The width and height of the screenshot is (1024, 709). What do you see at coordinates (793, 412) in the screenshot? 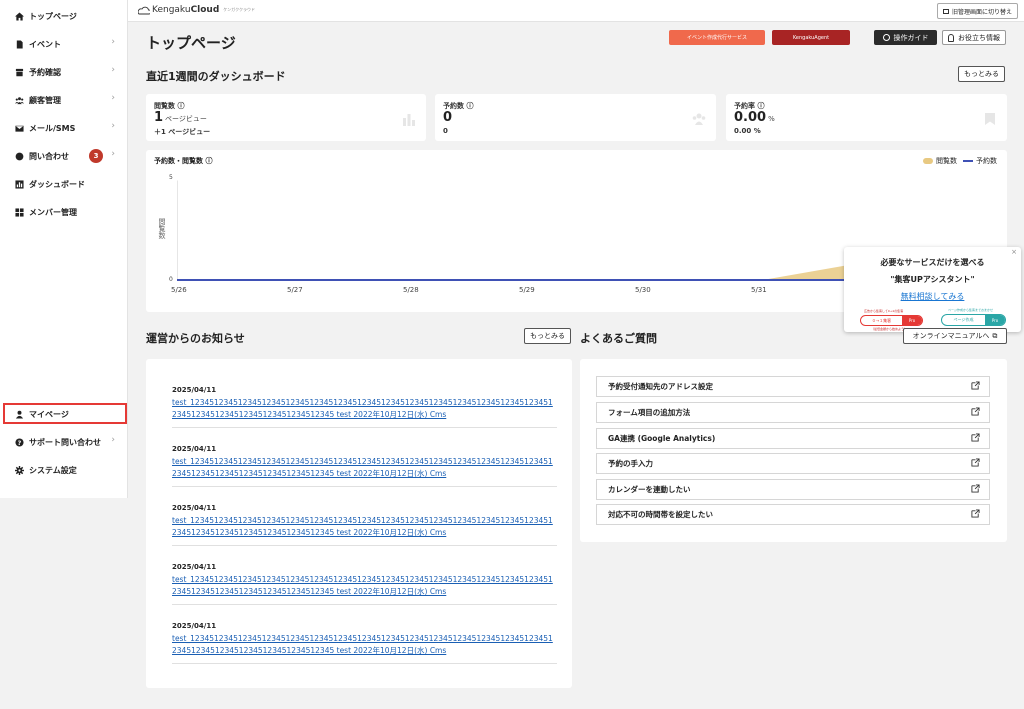
I see `faq-item: フォーム項目の追加方法` at bounding box center [793, 412].